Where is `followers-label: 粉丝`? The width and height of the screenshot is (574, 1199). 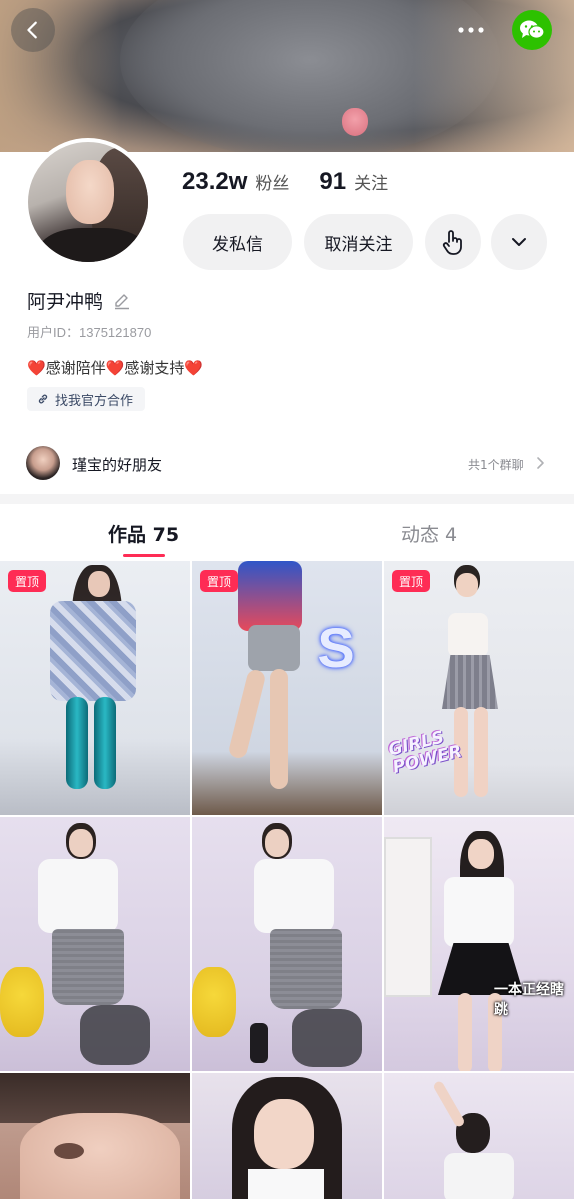
followers-label: 粉丝 is located at coordinates (272, 181).